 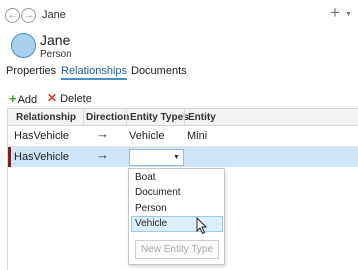 I want to click on add-button-label: Add, so click(x=27, y=100).